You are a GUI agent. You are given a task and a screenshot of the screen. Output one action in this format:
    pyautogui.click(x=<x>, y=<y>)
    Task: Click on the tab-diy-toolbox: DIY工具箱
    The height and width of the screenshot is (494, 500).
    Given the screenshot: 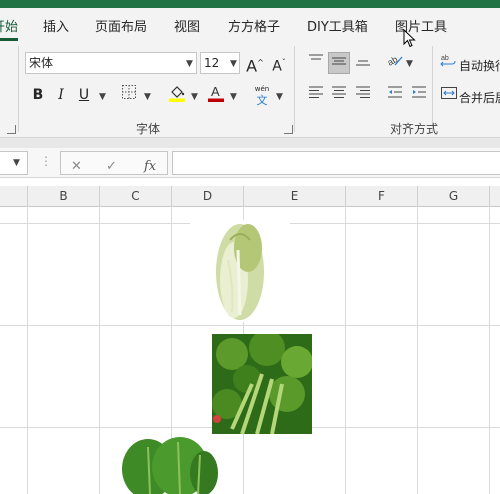 What is the action you would take?
    pyautogui.click(x=337, y=25)
    